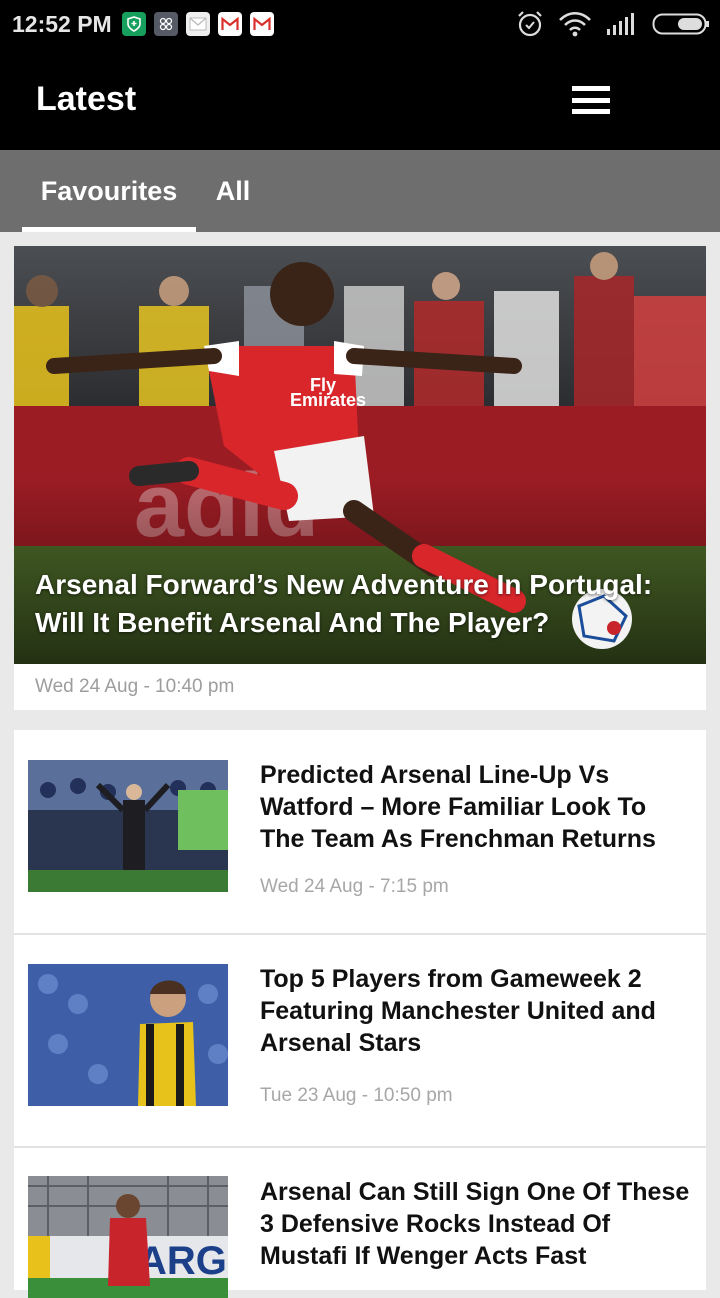 The width and height of the screenshot is (720, 1298). Describe the element at coordinates (109, 229) in the screenshot. I see `tab-selected-indicator` at that location.